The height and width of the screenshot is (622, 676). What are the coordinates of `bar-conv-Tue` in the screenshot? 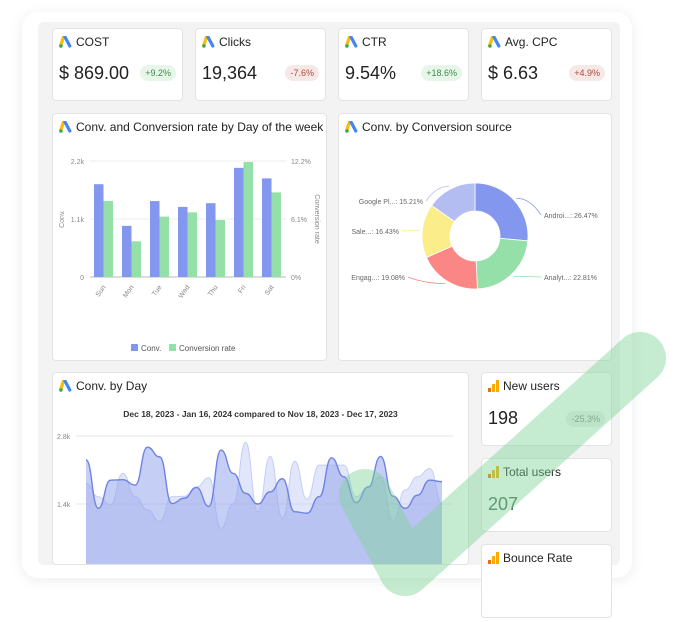 It's located at (155, 239).